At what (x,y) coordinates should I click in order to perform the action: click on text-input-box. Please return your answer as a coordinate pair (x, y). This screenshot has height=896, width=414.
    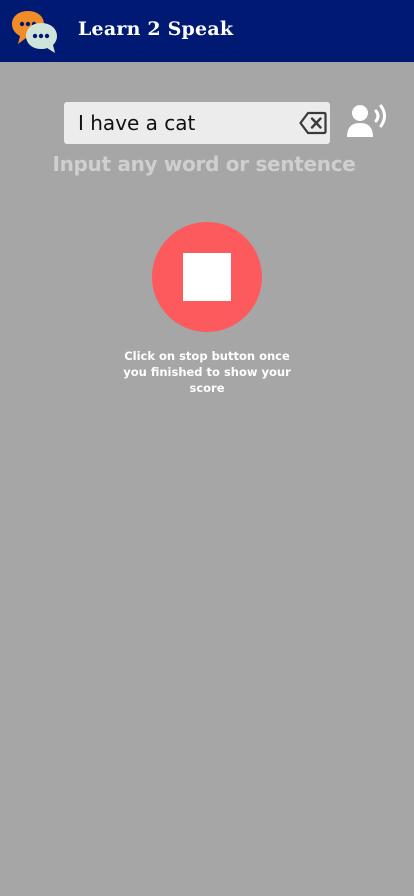
    Looking at the image, I should click on (197, 123).